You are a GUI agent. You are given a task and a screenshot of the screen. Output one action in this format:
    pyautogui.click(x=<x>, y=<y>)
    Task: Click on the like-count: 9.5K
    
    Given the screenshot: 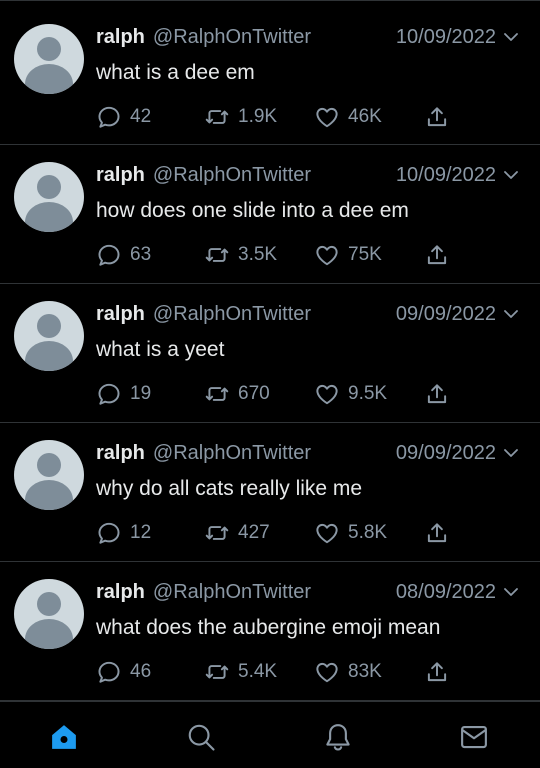 What is the action you would take?
    pyautogui.click(x=368, y=393)
    